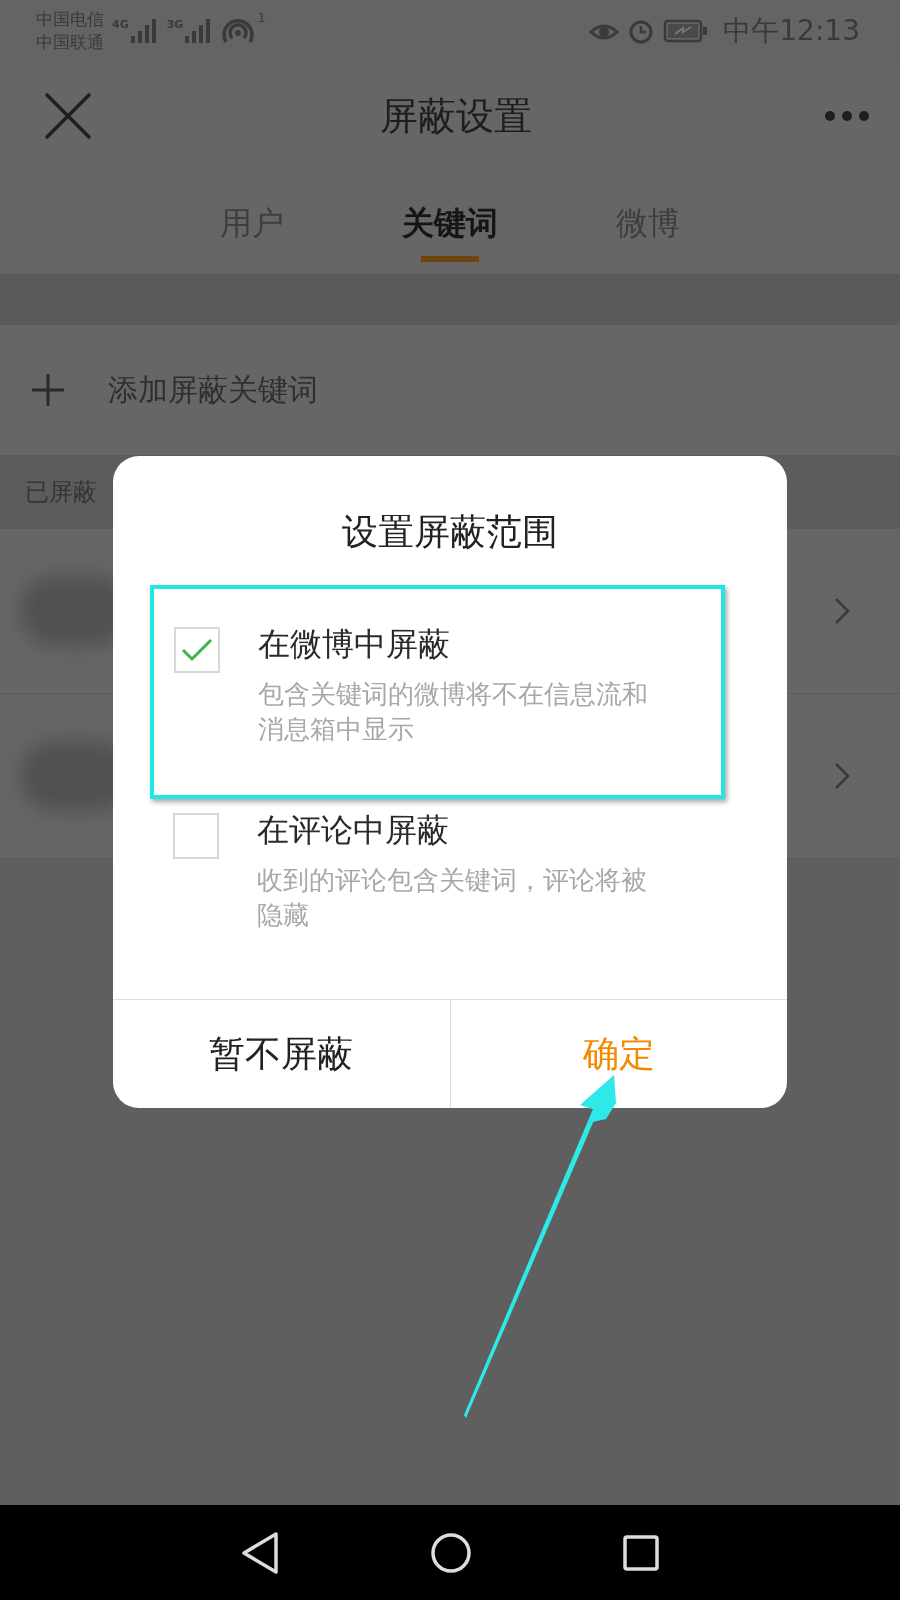  What do you see at coordinates (354, 644) in the screenshot?
I see `option-label: 在微博中屏蔽` at bounding box center [354, 644].